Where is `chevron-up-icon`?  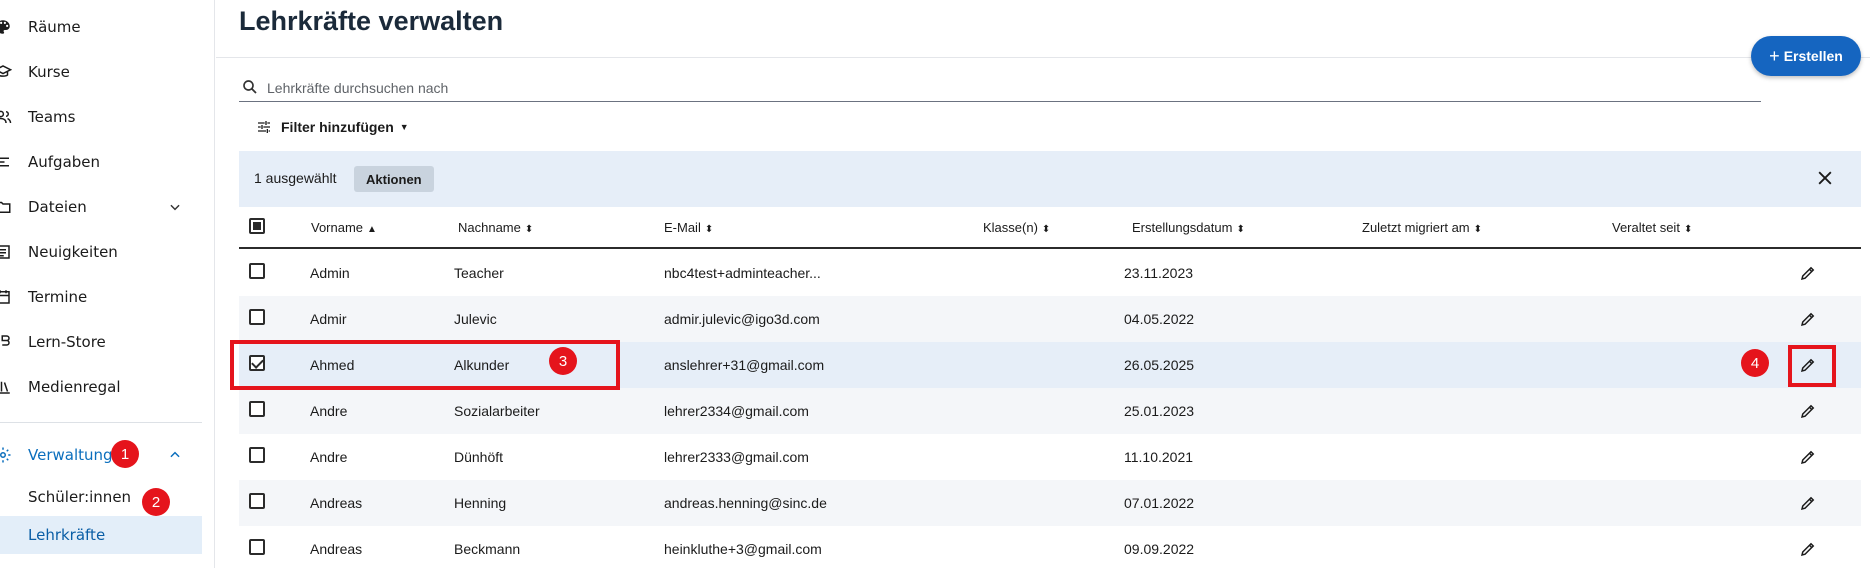 chevron-up-icon is located at coordinates (175, 455).